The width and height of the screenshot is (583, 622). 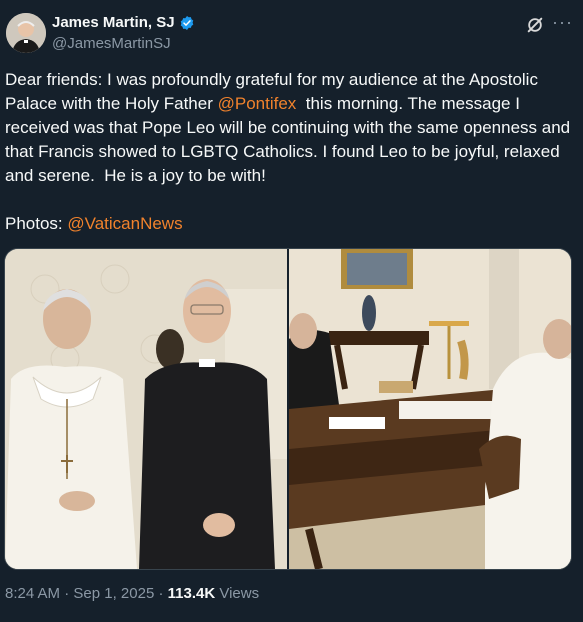 I want to click on avatar-image, so click(x=26, y=33).